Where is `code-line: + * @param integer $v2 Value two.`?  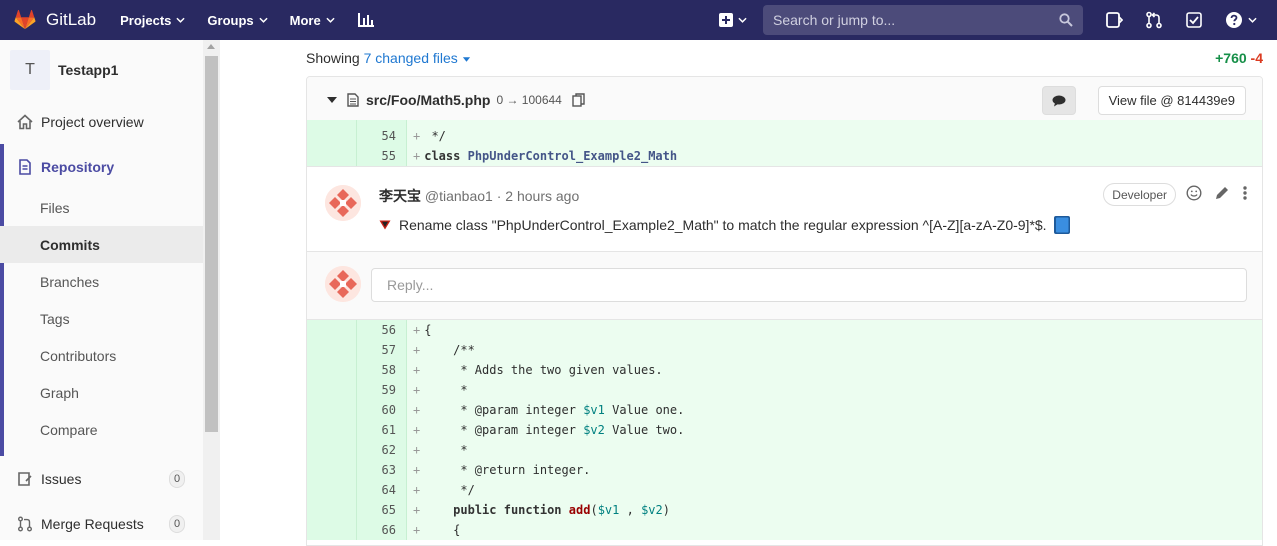
code-line: + * @param integer $v2 Value two. is located at coordinates (545, 430).